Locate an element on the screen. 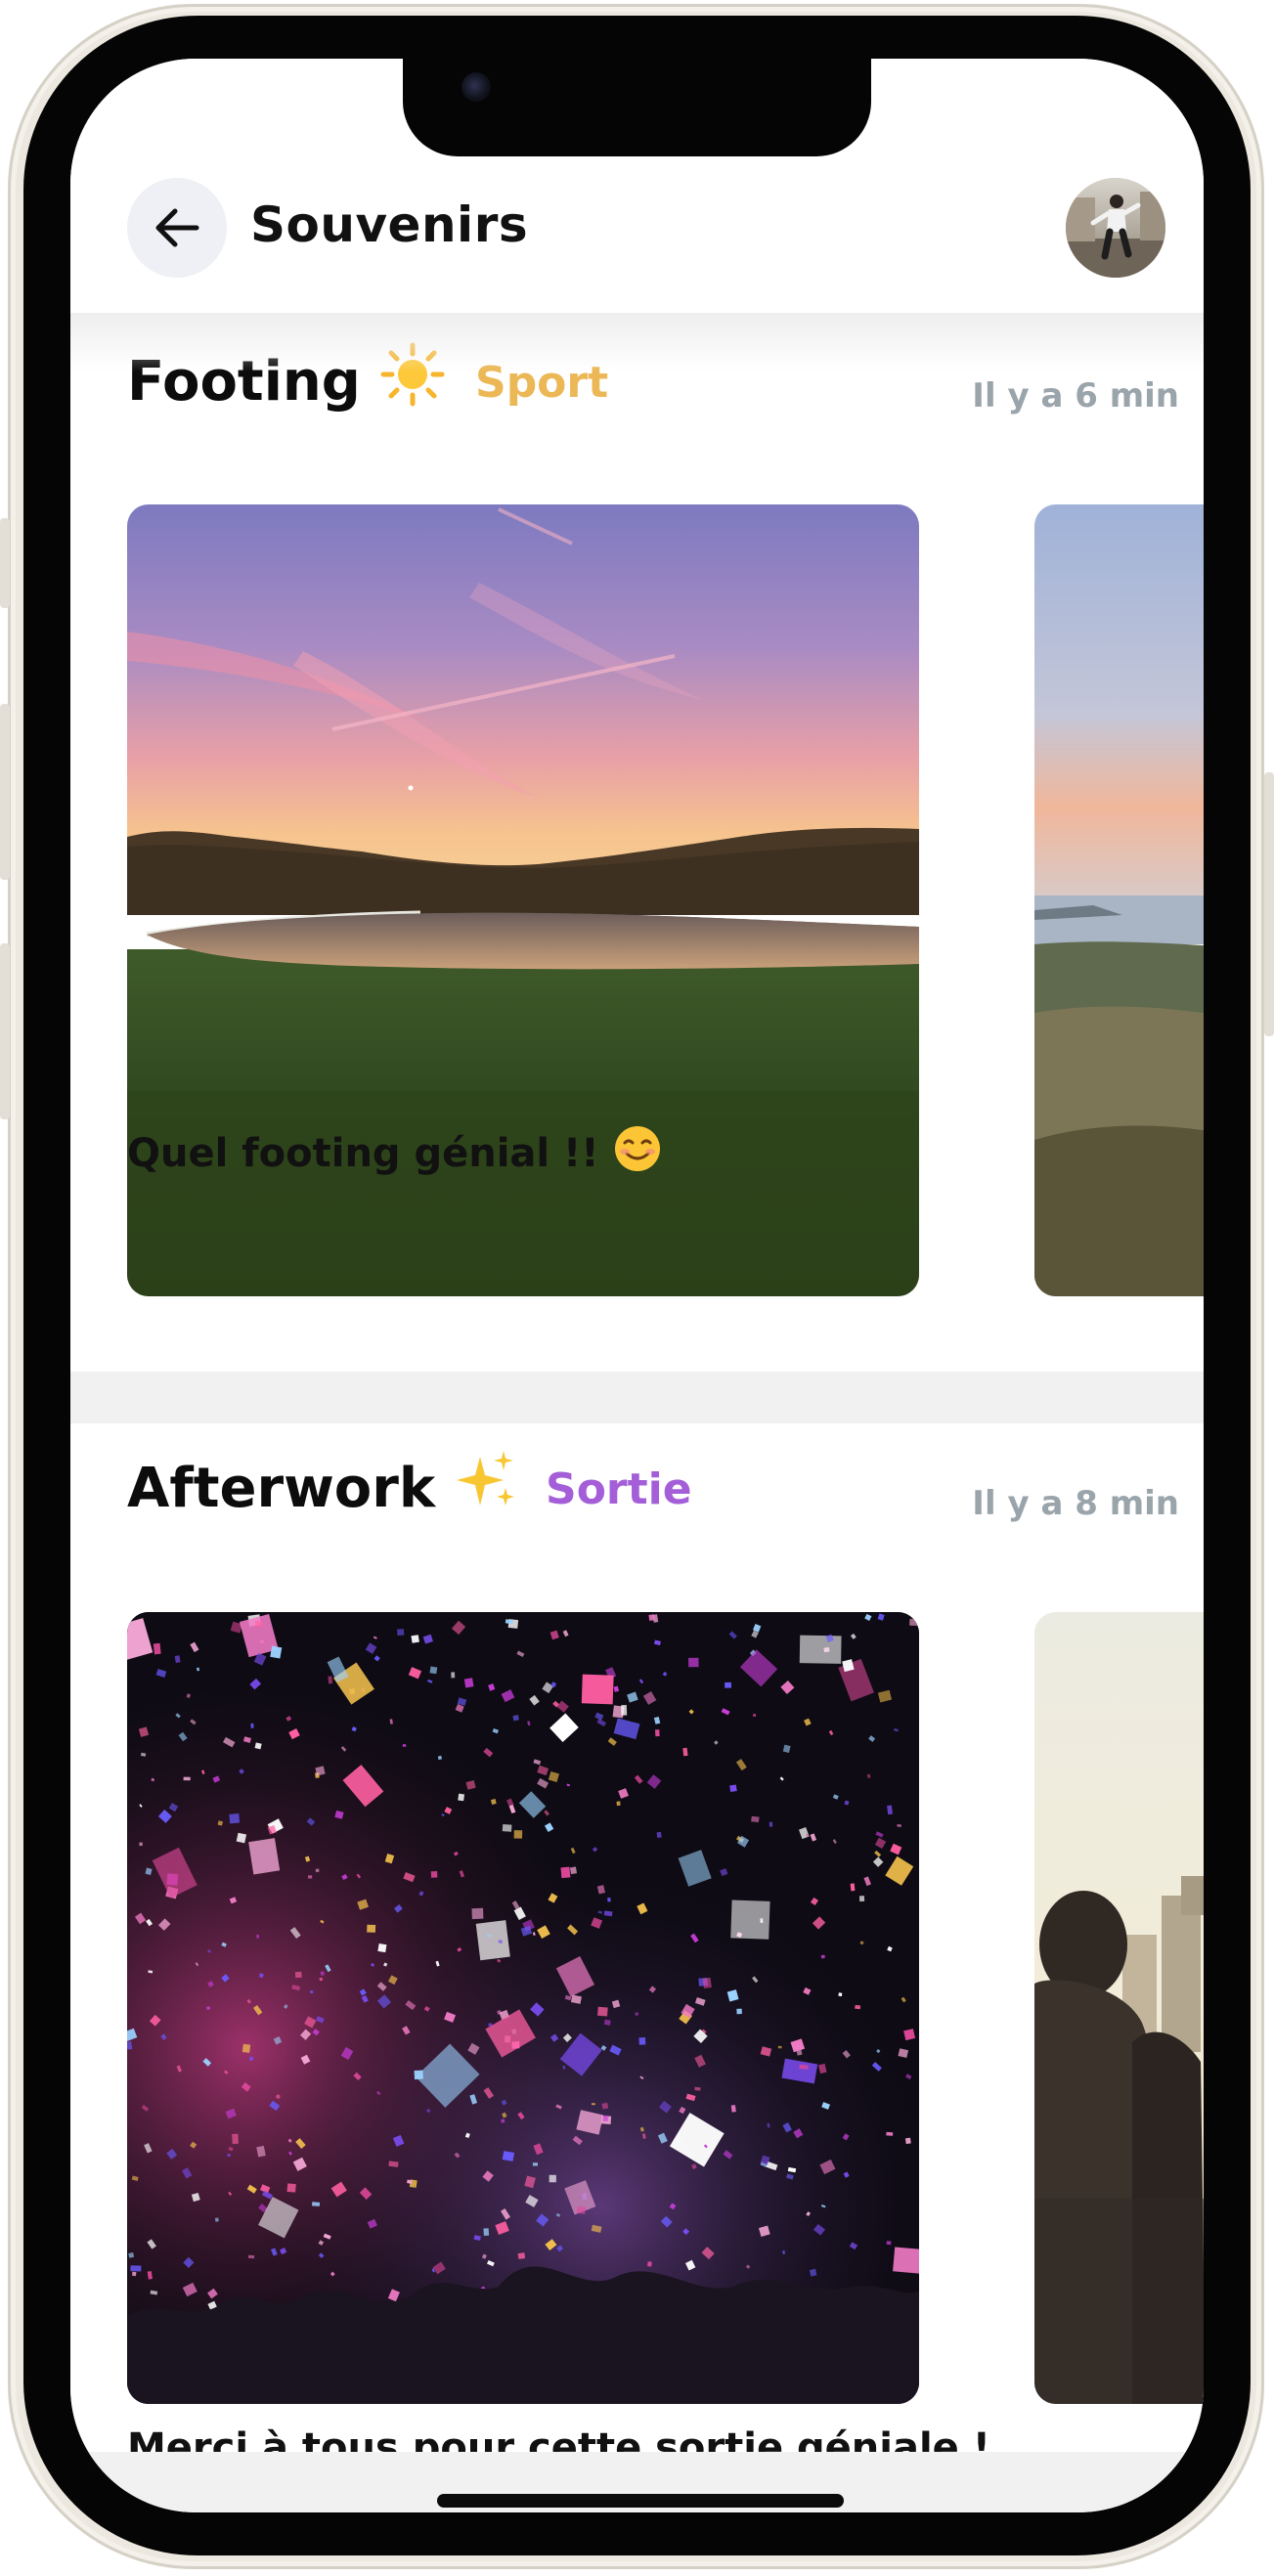 The image size is (1274, 2576). timestamp: Il y a 8 min is located at coordinates (1075, 1503).